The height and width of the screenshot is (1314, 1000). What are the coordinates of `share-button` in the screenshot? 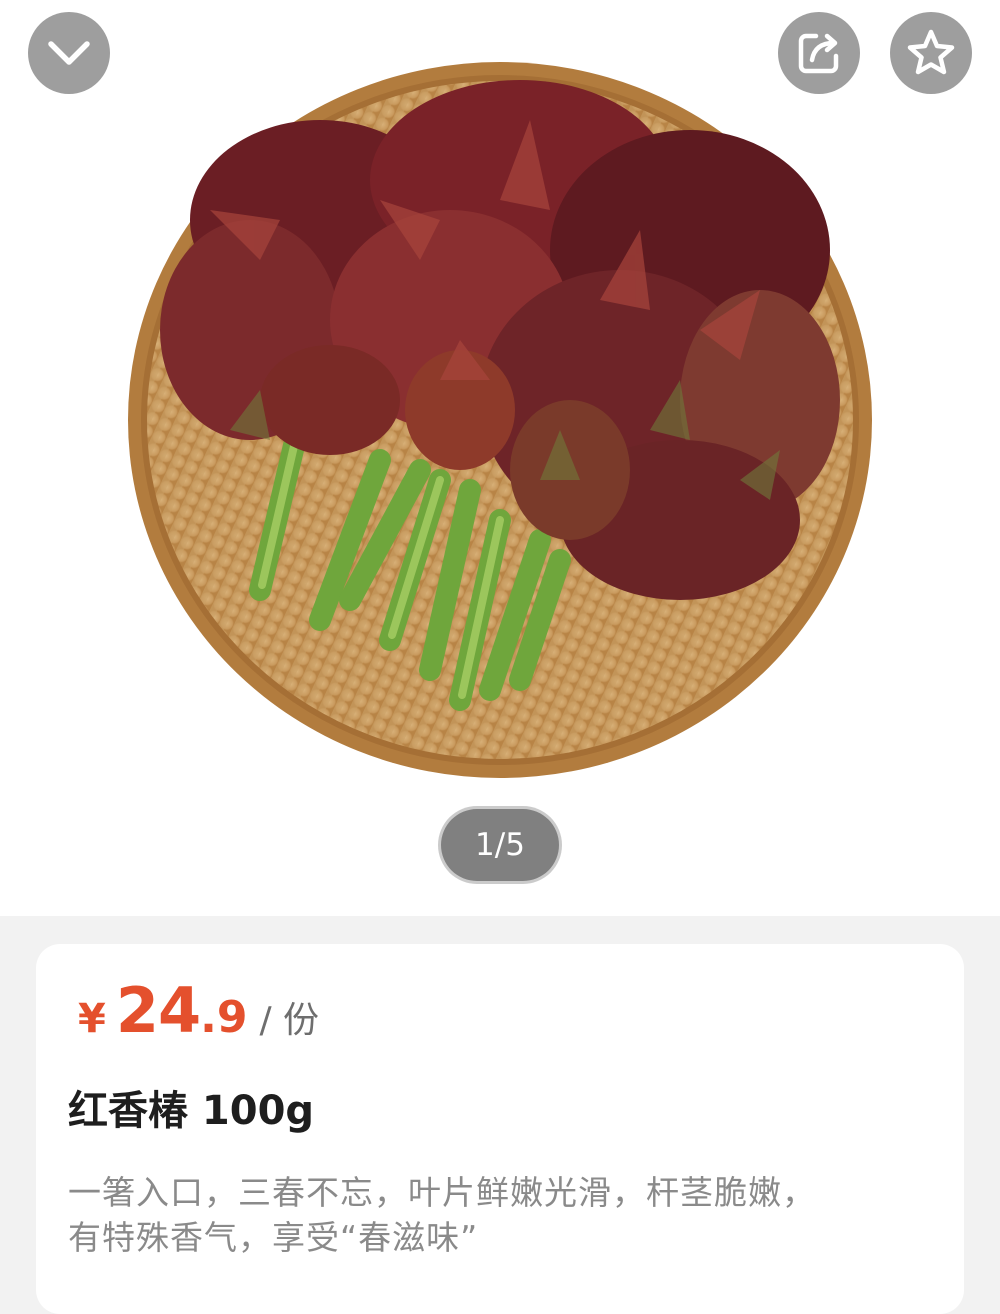 It's located at (819, 53).